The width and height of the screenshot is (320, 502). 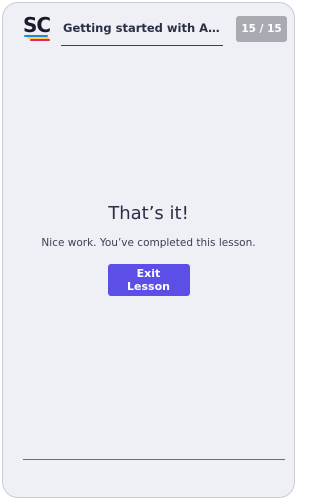 I want to click on completion-subtext: Nice work. You’ve completed this lesson., so click(x=148, y=243).